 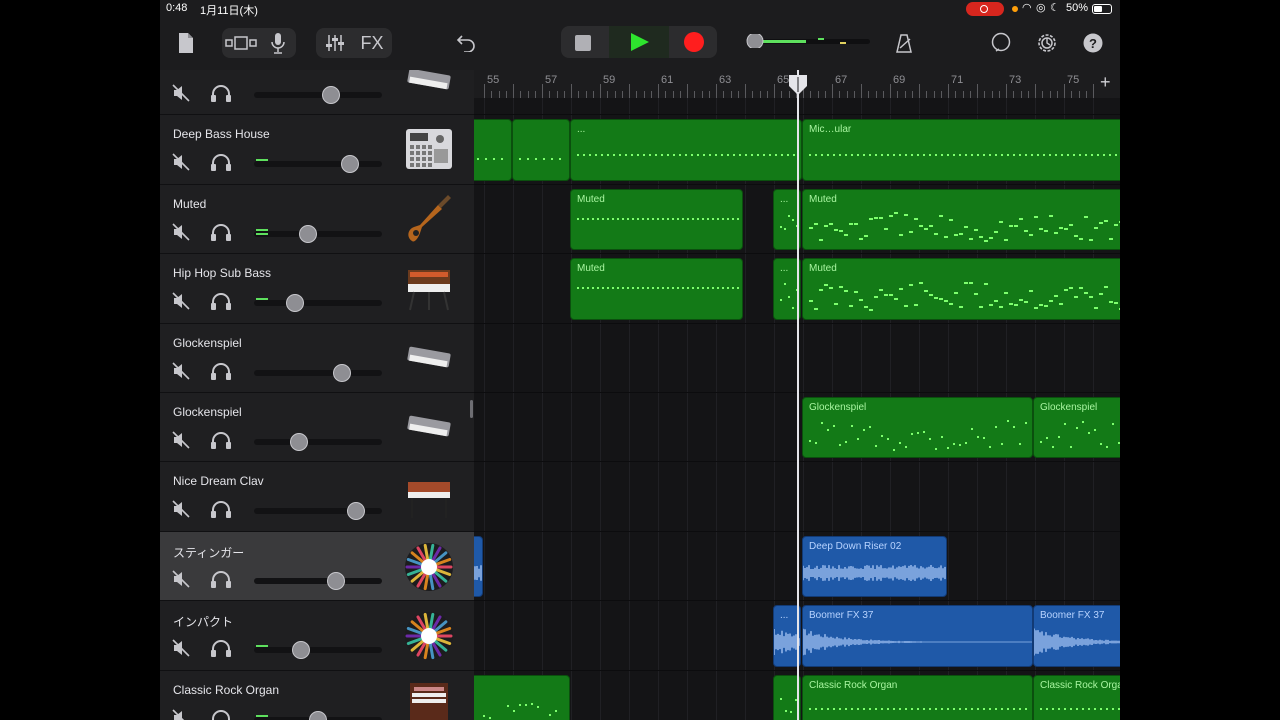 What do you see at coordinates (808, 41) in the screenshot?
I see `master-volume-slider` at bounding box center [808, 41].